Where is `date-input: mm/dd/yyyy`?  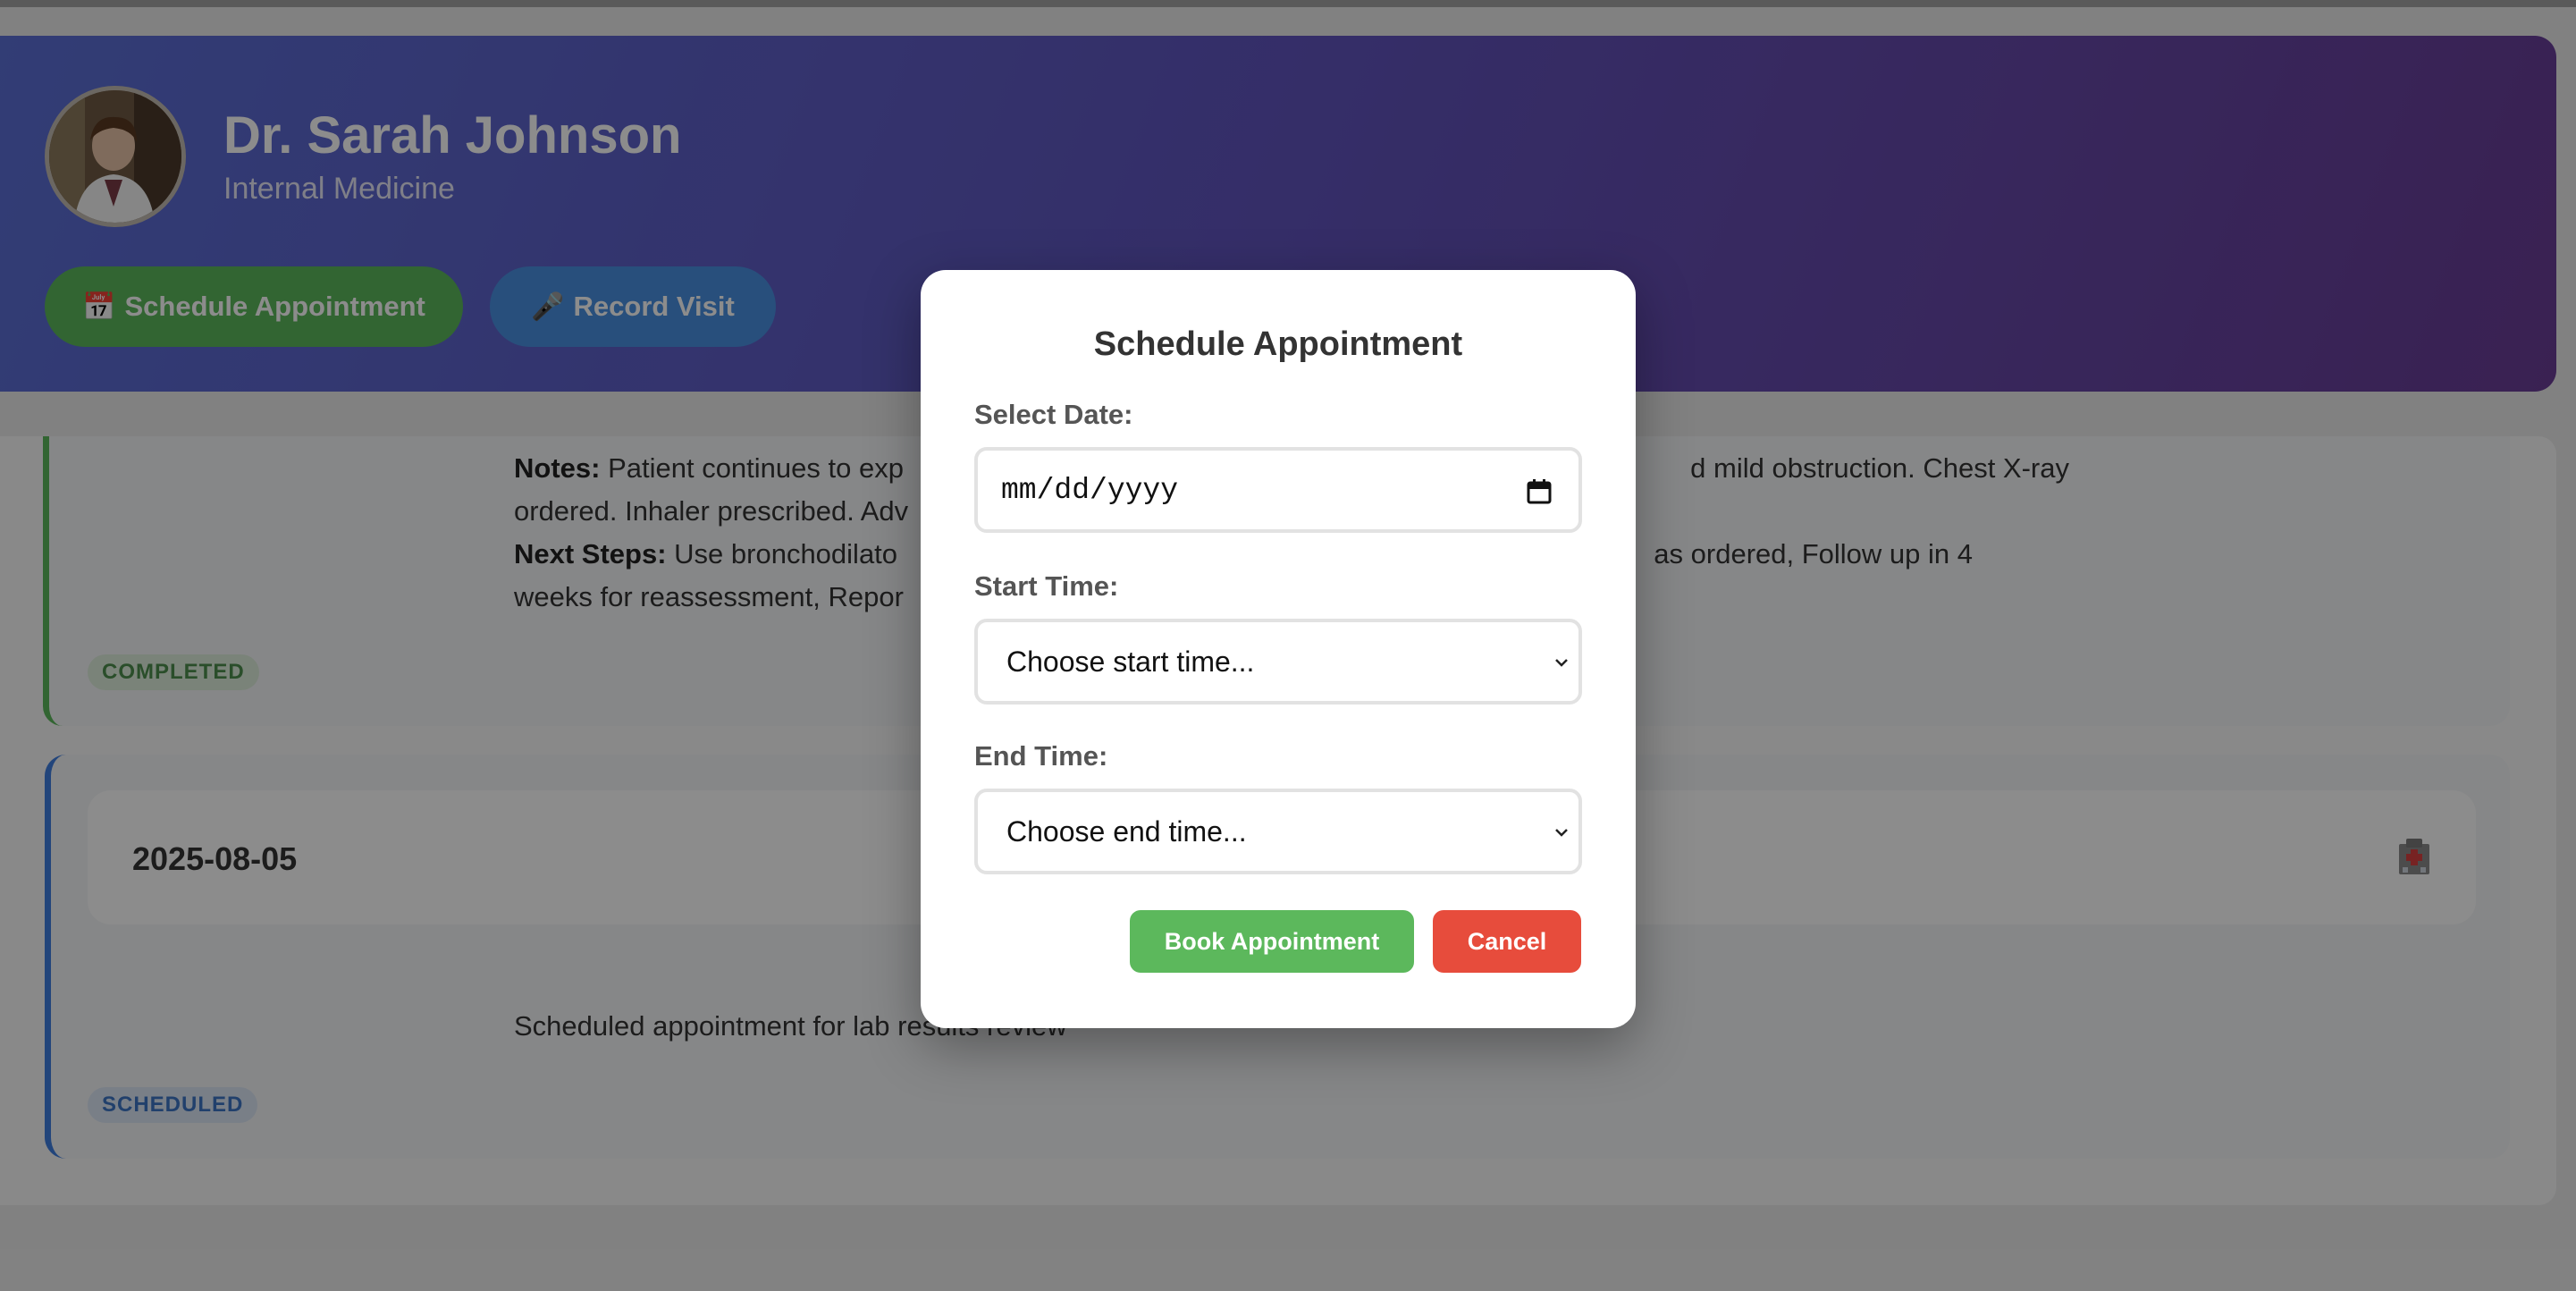 date-input: mm/dd/yyyy is located at coordinates (1278, 490).